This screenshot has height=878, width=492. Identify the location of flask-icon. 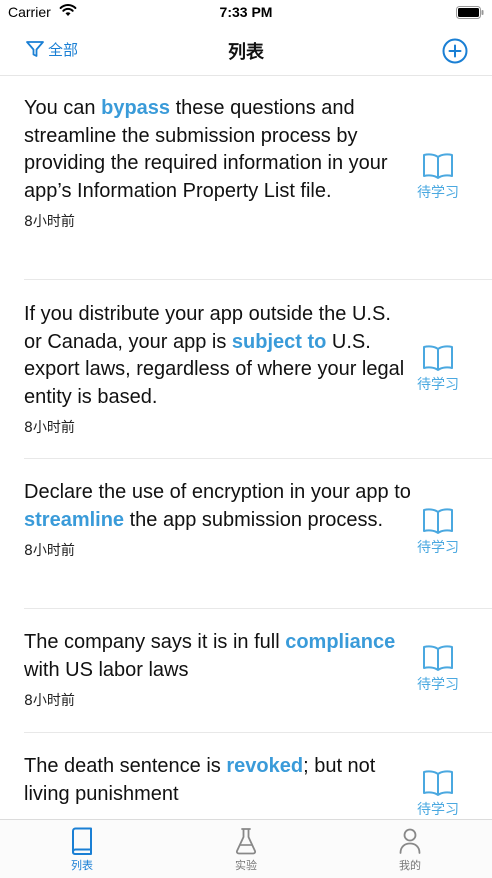
(246, 841).